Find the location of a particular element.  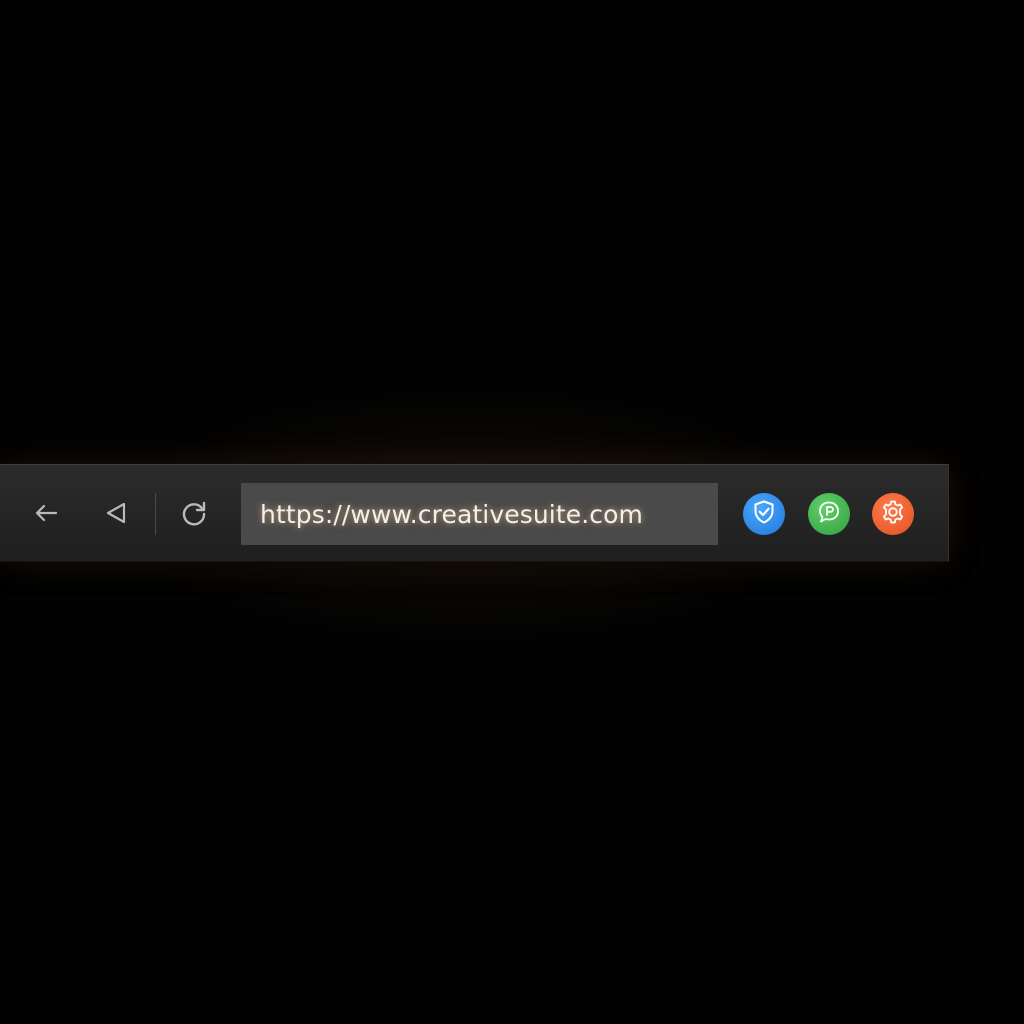

browser-toolbar: https://www.creativesuite.com is located at coordinates (474, 513).